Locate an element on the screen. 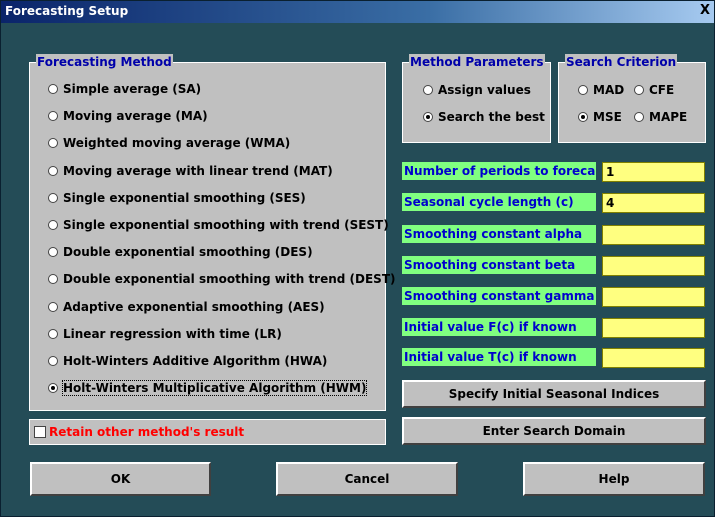 The image size is (715, 517). method-option-label: Weighted moving average (WMA) is located at coordinates (177, 143).